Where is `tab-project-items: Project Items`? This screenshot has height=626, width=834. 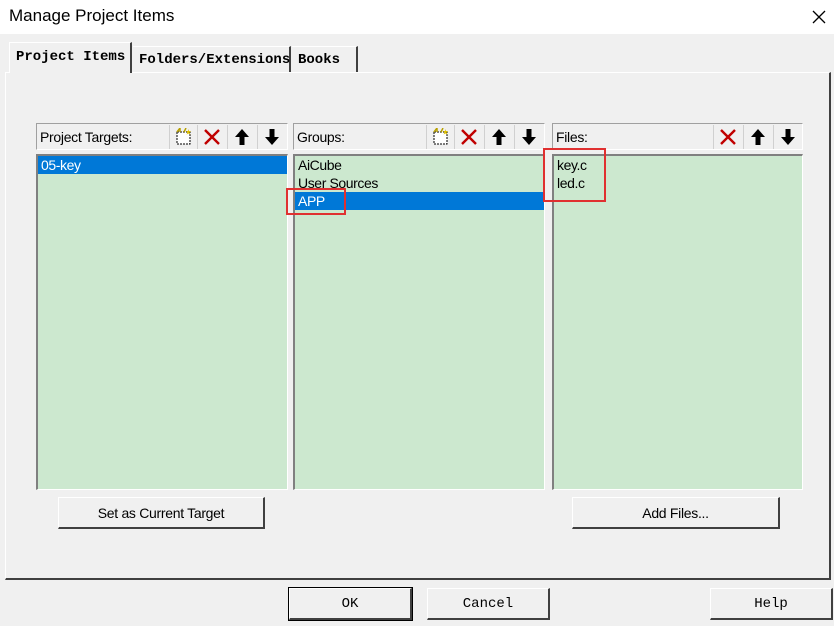 tab-project-items: Project Items is located at coordinates (70, 57).